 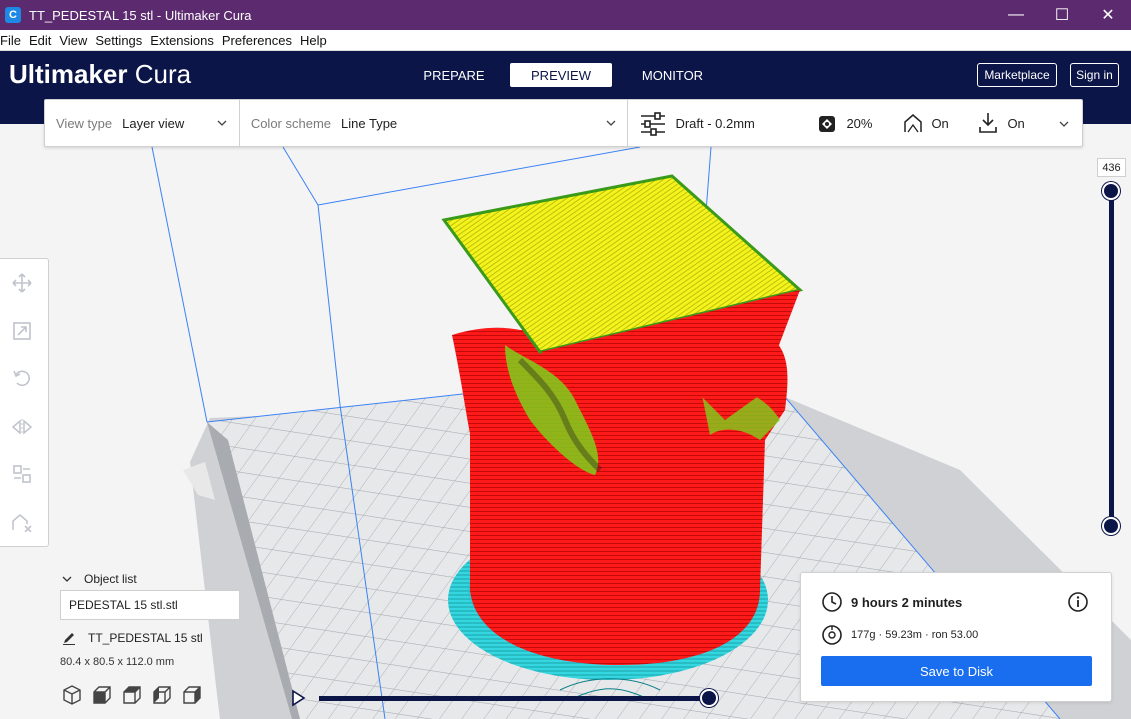 What do you see at coordinates (120, 40) in the screenshot?
I see `menu-settings: Settings` at bounding box center [120, 40].